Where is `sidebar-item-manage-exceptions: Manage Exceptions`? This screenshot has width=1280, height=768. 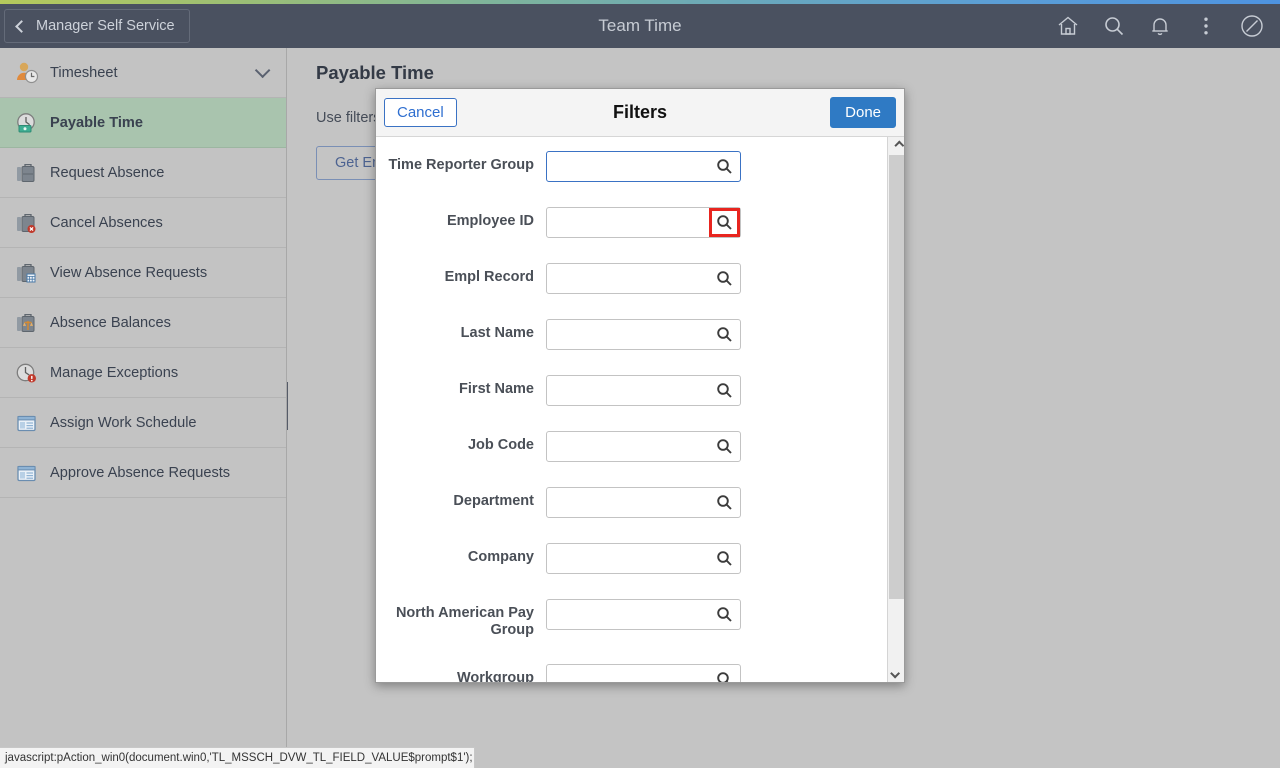
sidebar-item-manage-exceptions: Manage Exceptions is located at coordinates (143, 373).